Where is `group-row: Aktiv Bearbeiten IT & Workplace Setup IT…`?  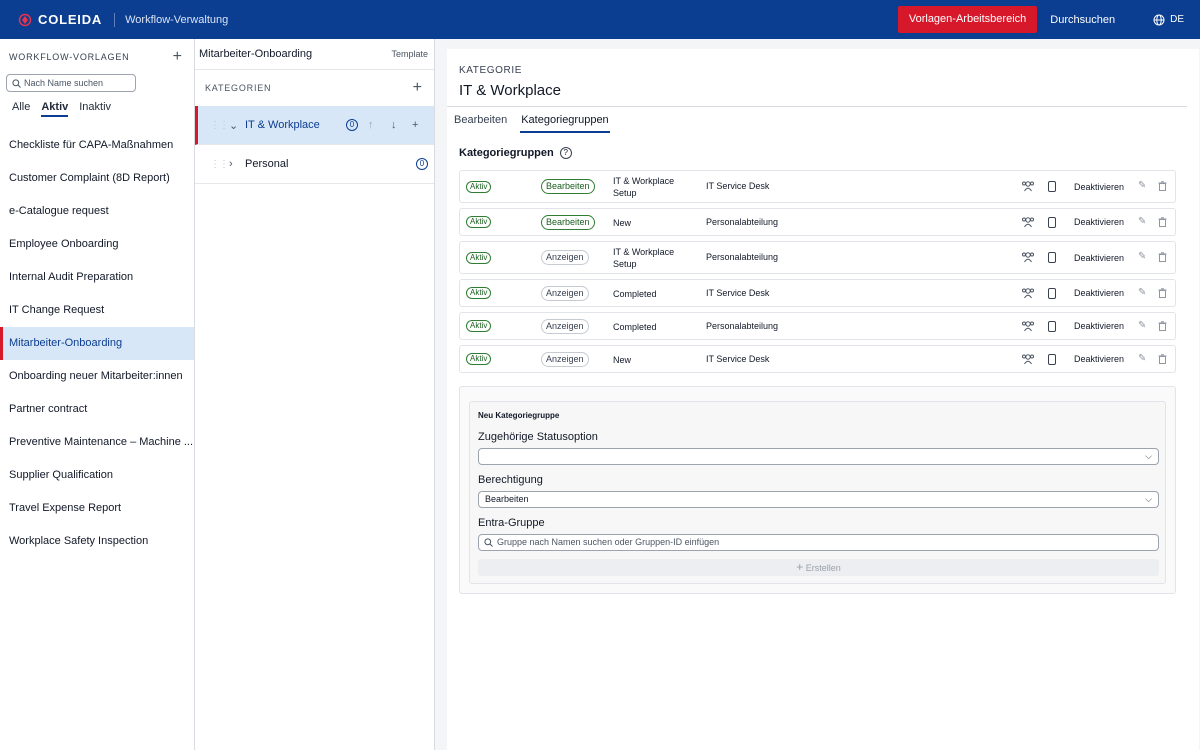 group-row: Aktiv Bearbeiten IT & Workplace Setup IT… is located at coordinates (817, 186).